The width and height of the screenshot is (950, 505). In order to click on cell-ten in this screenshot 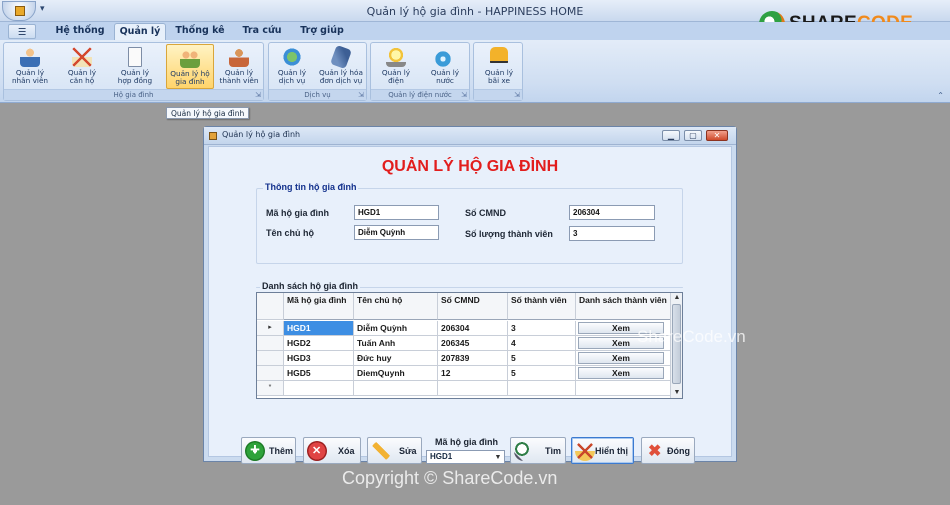, I will do `click(396, 388)`.